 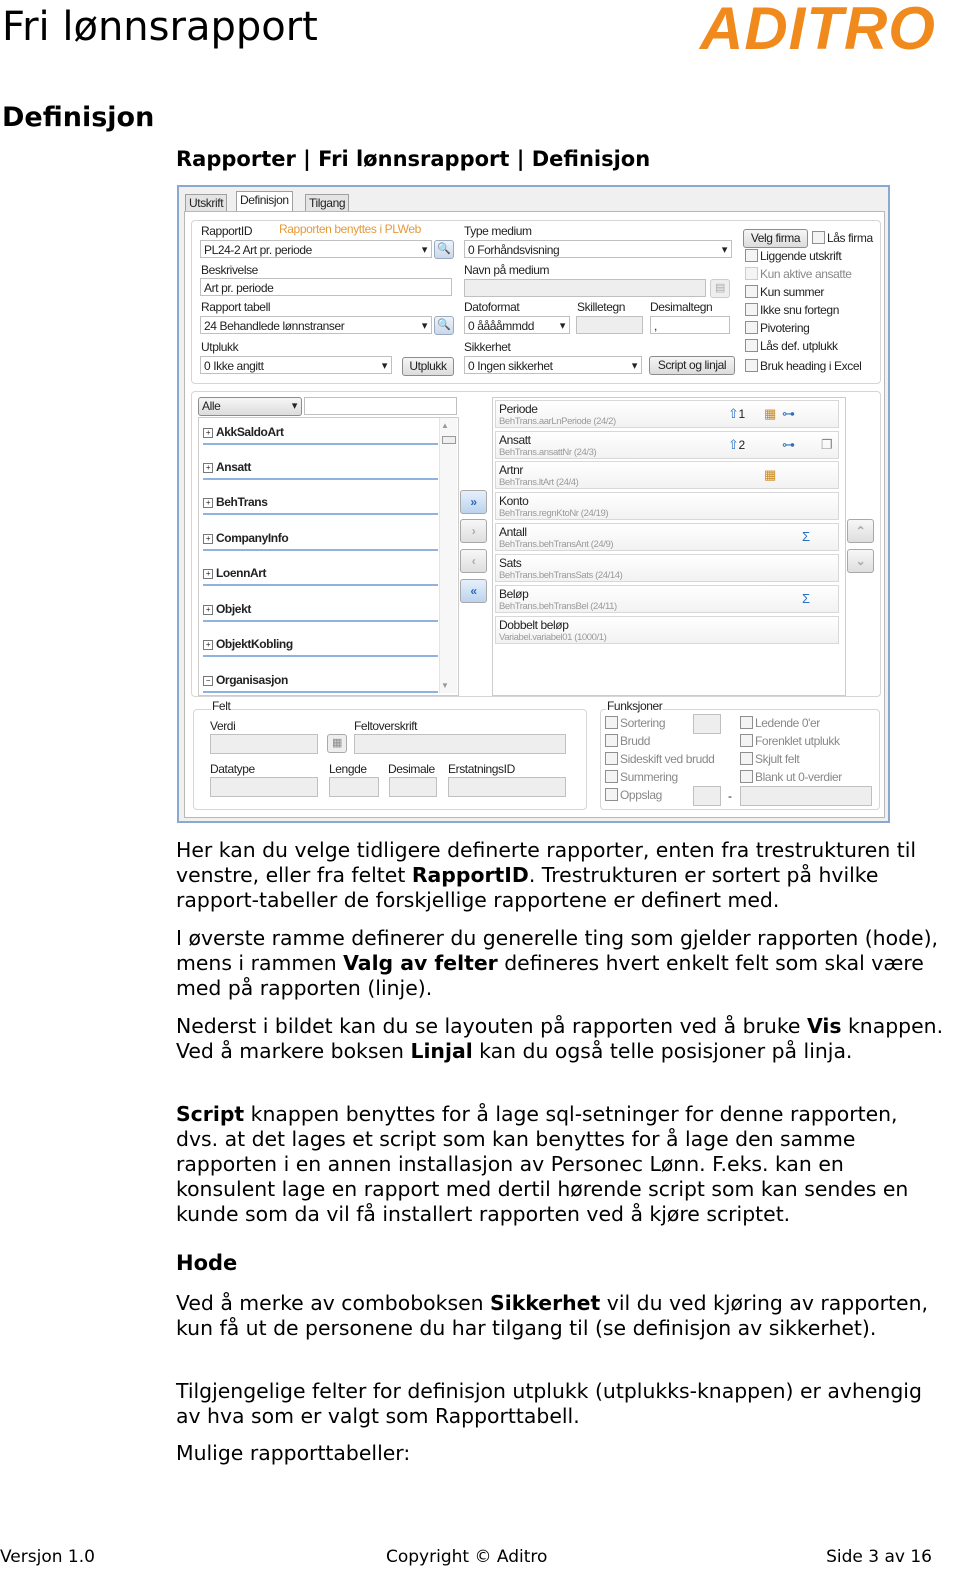 What do you see at coordinates (320, 435) in the screenshot?
I see `tree-item-akksaldoart: + AkkSaldoArt` at bounding box center [320, 435].